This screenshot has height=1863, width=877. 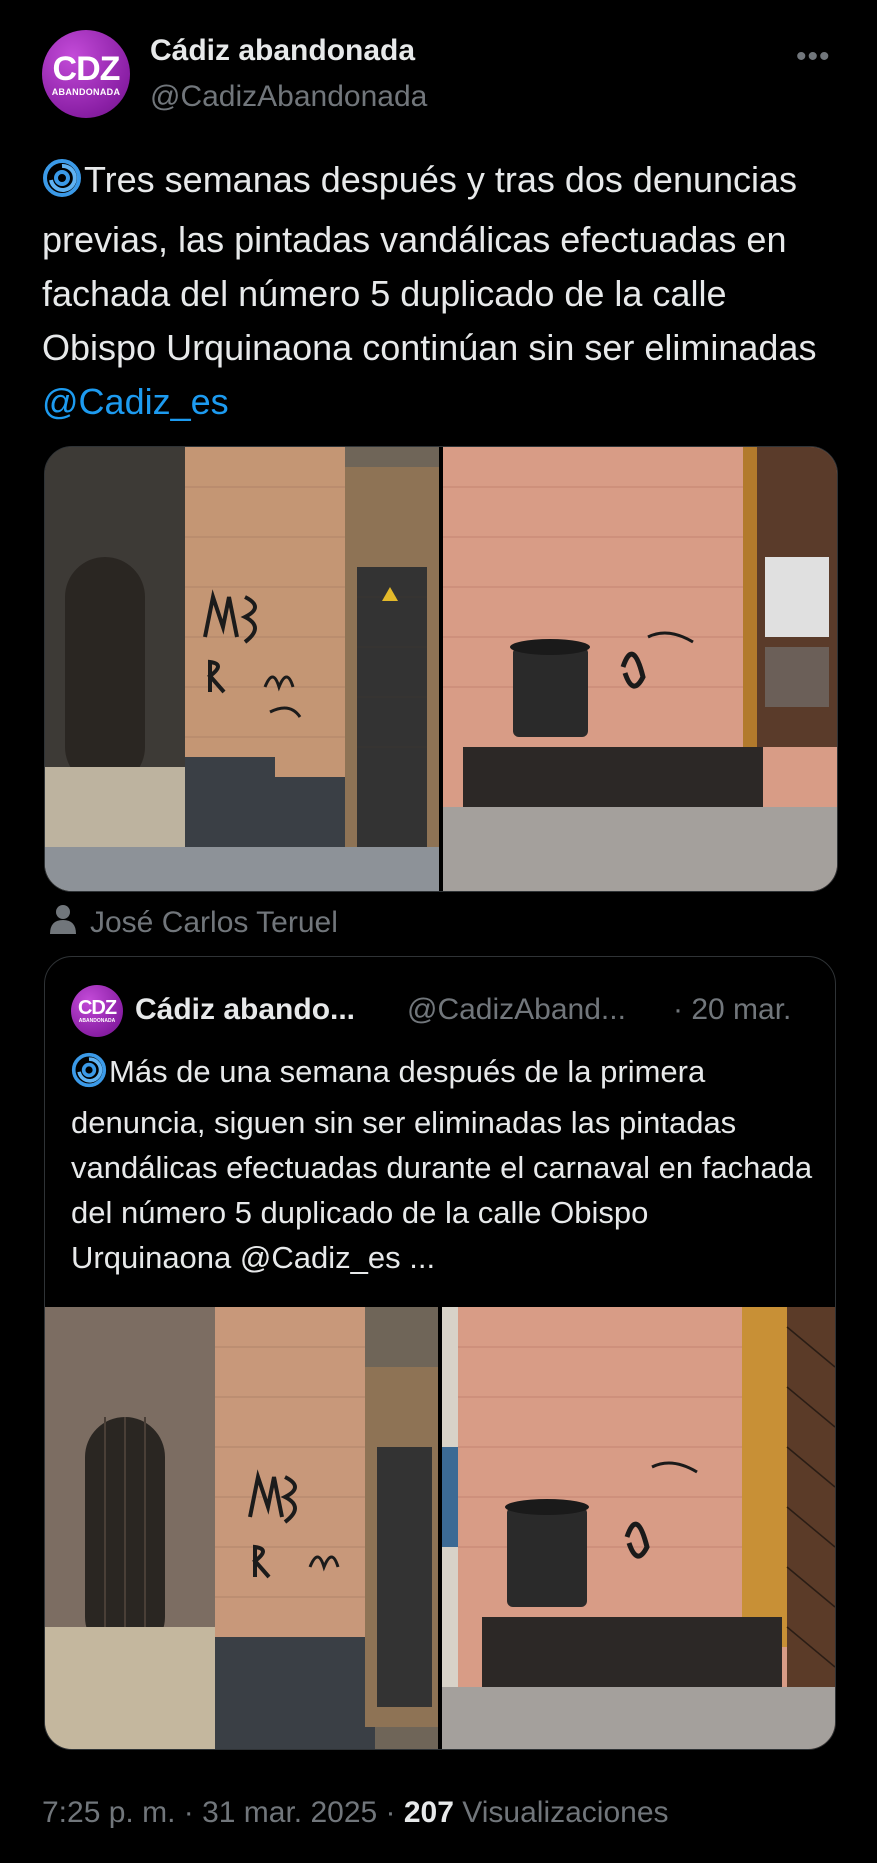 I want to click on quote-avatar-logo-text: CDZ, so click(x=97, y=1008).